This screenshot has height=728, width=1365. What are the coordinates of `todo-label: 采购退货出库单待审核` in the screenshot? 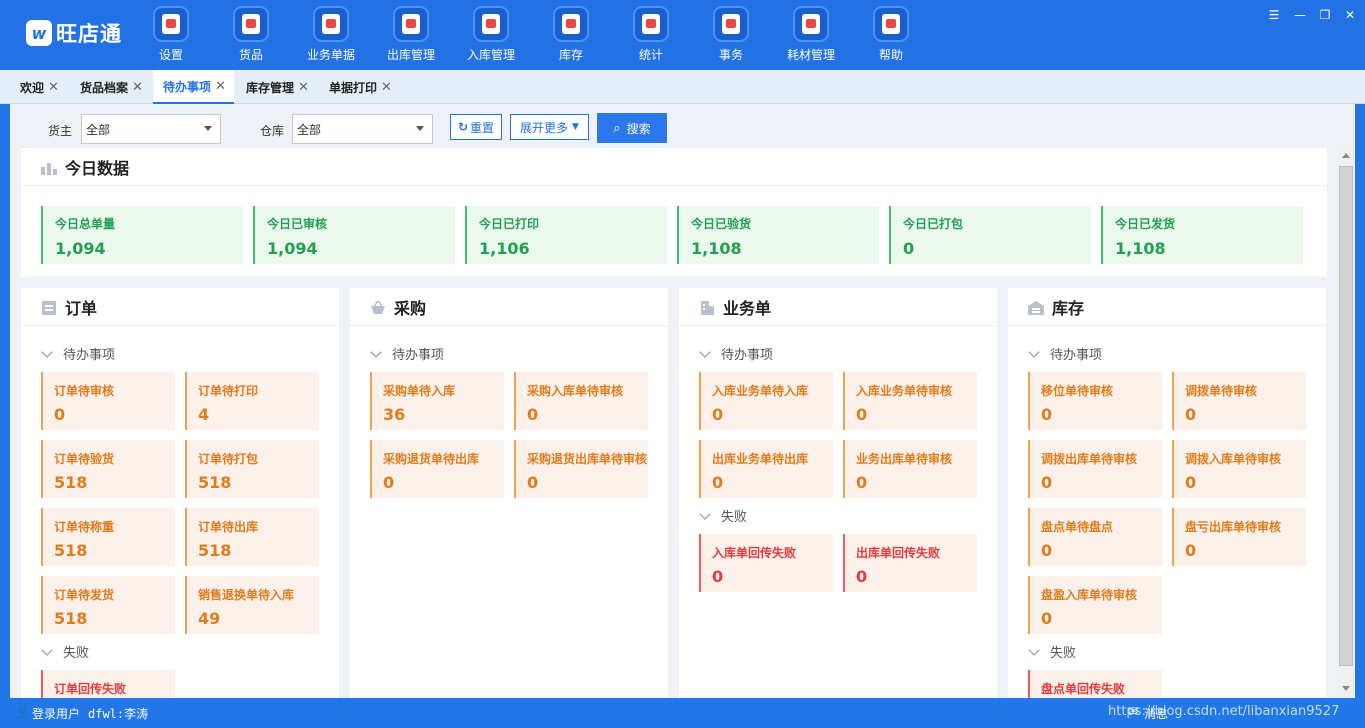 It's located at (587, 459).